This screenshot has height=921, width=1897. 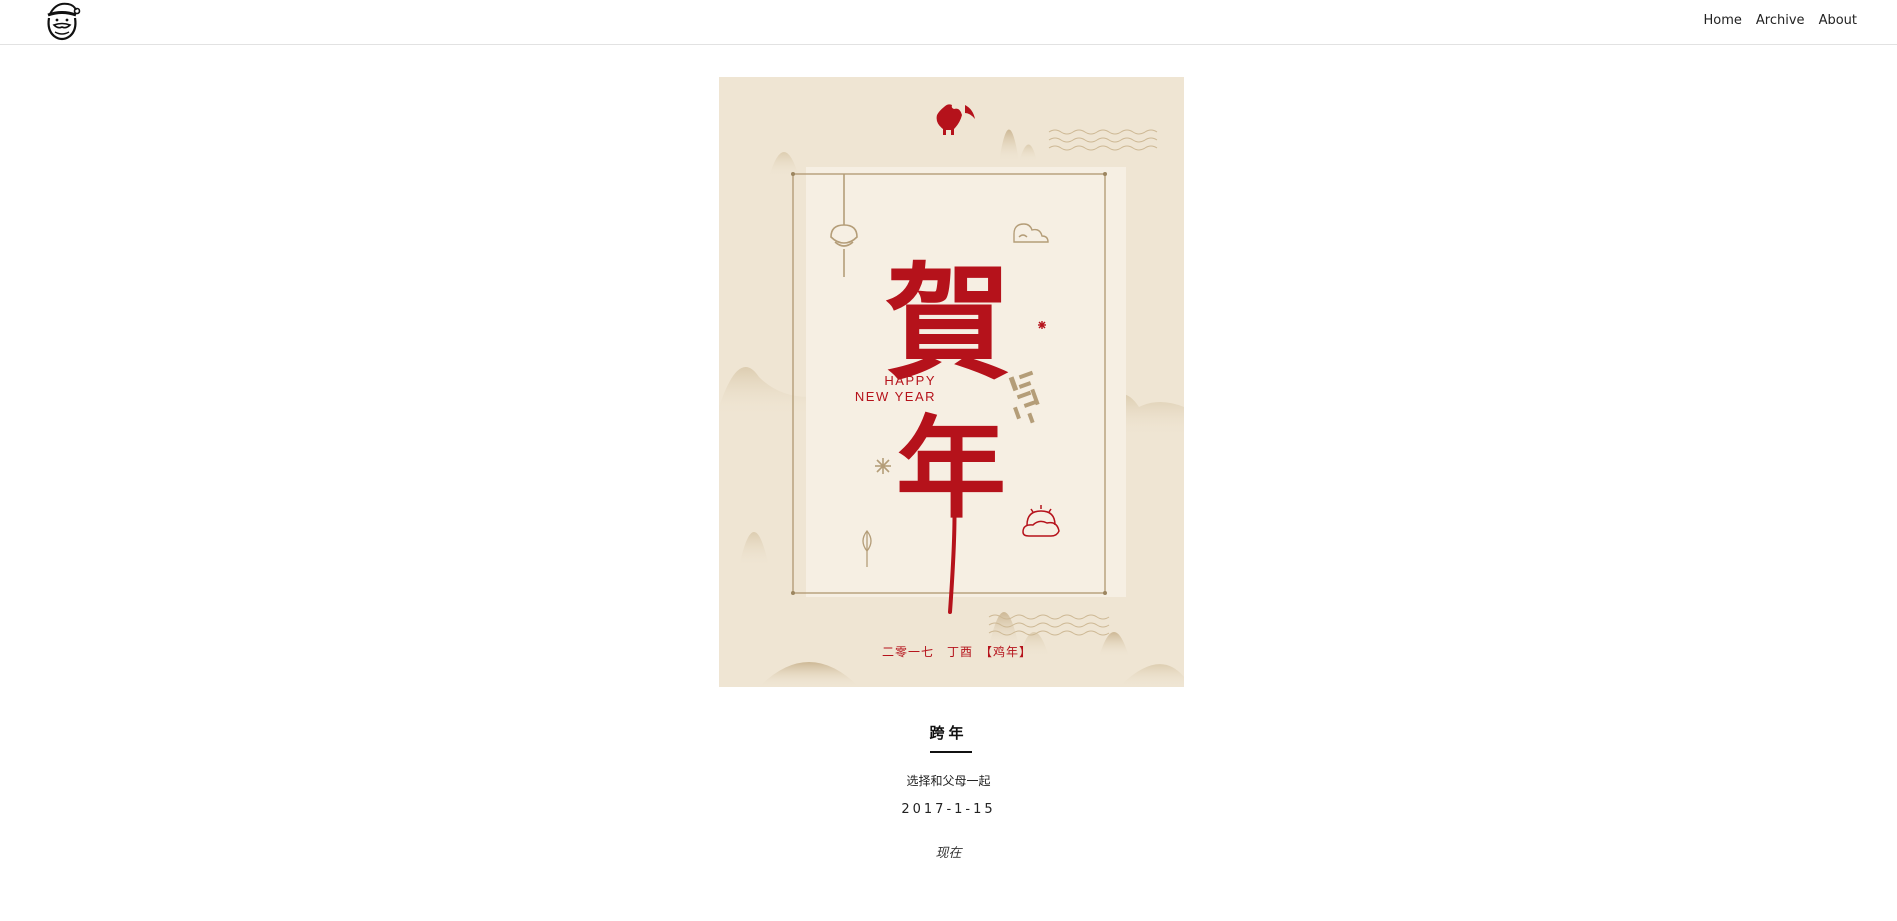 What do you see at coordinates (1838, 20) in the screenshot?
I see `nav-about-link: About` at bounding box center [1838, 20].